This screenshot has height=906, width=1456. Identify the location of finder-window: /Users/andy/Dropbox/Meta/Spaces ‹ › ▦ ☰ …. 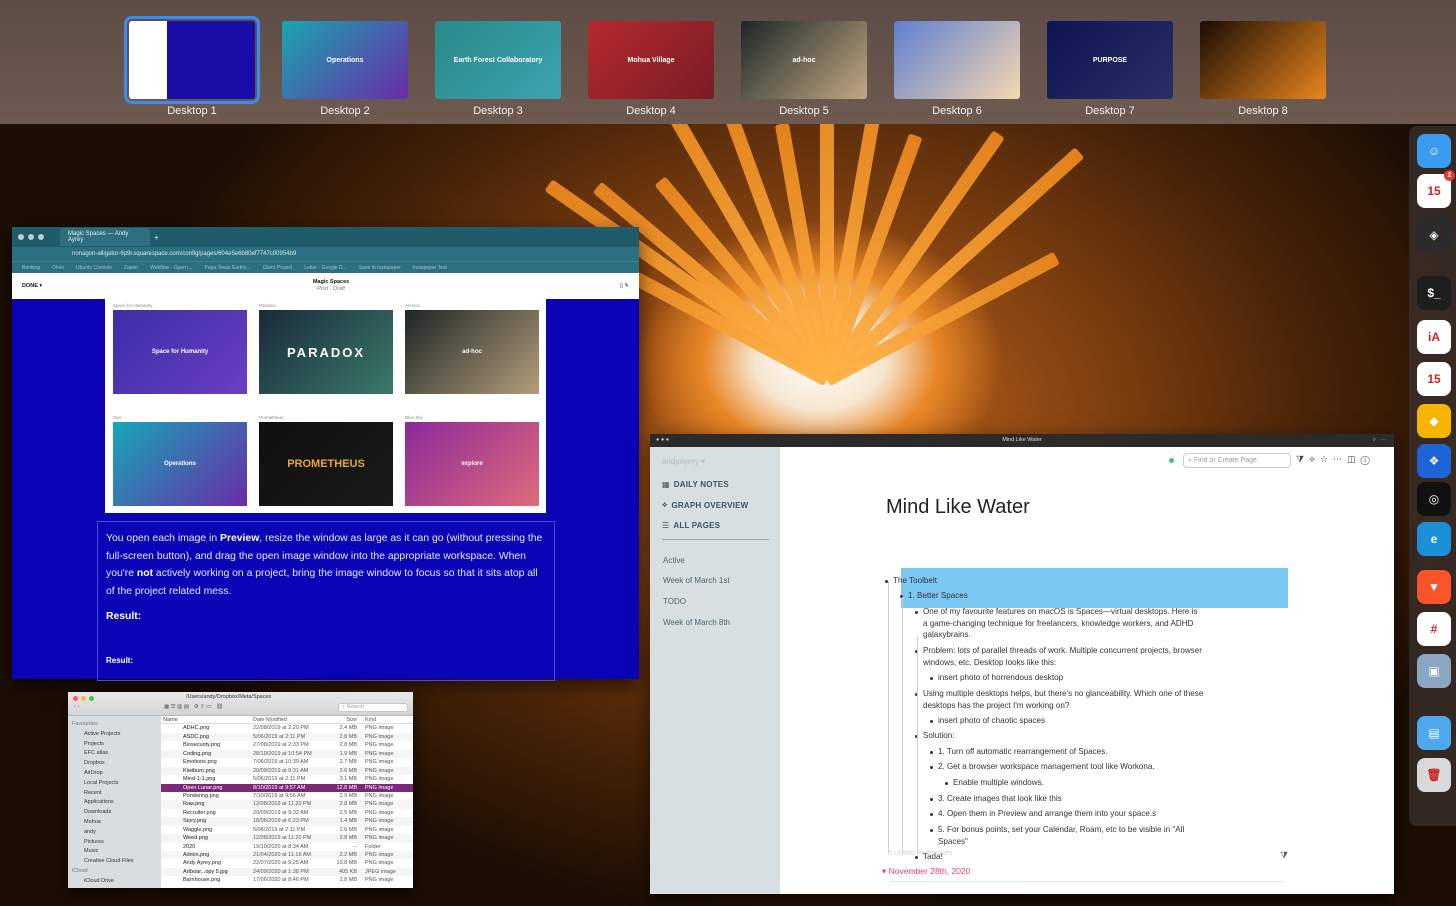
(240, 790).